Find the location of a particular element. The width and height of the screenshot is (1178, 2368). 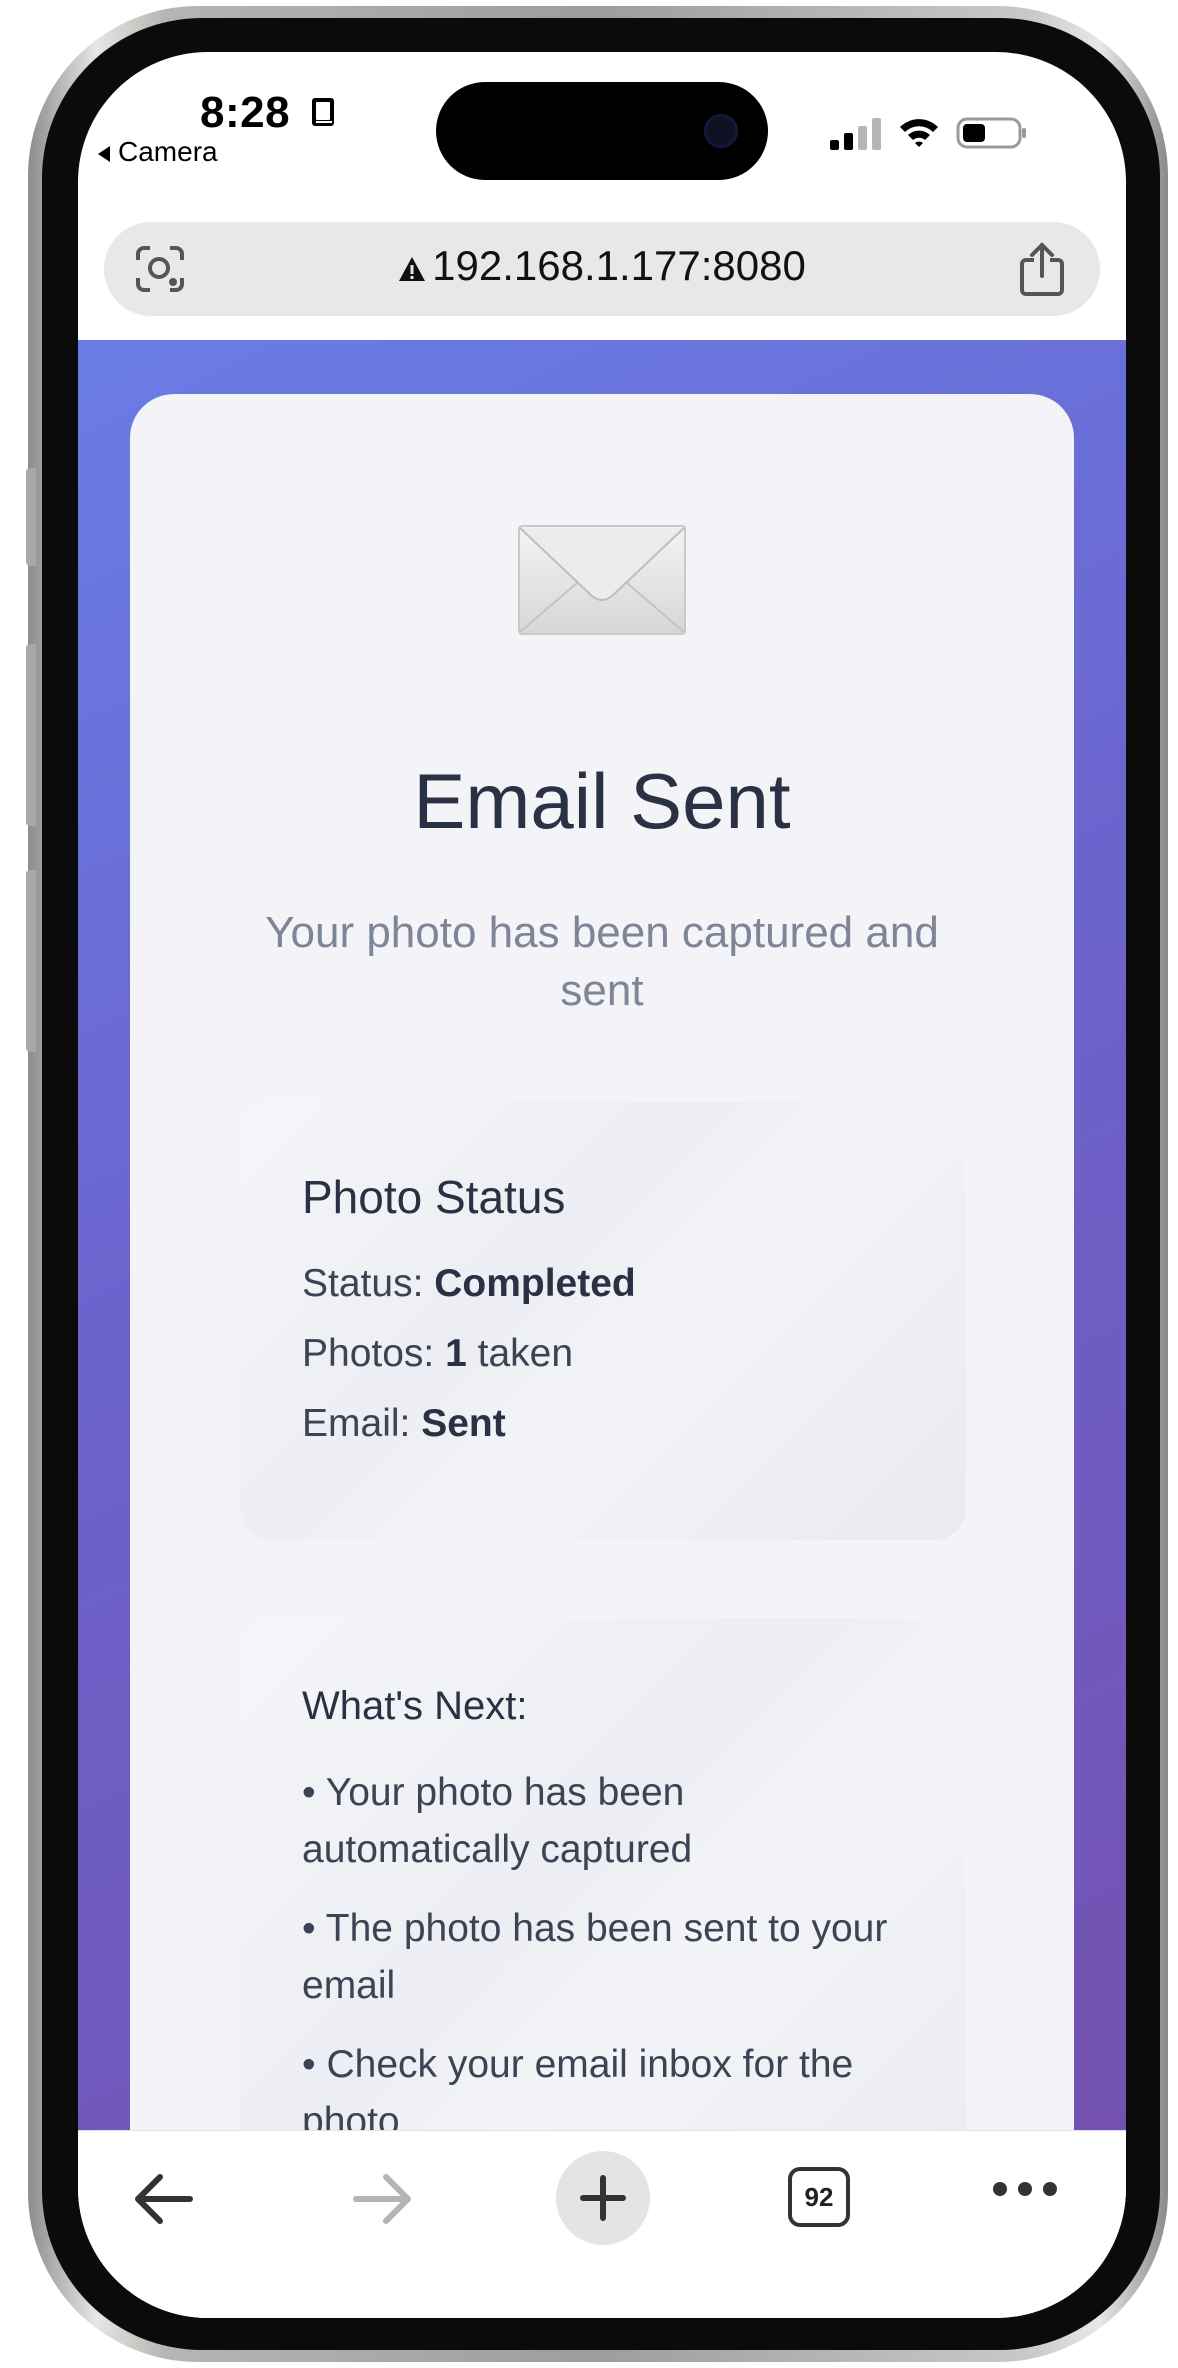

signal-icon is located at coordinates (855, 134).